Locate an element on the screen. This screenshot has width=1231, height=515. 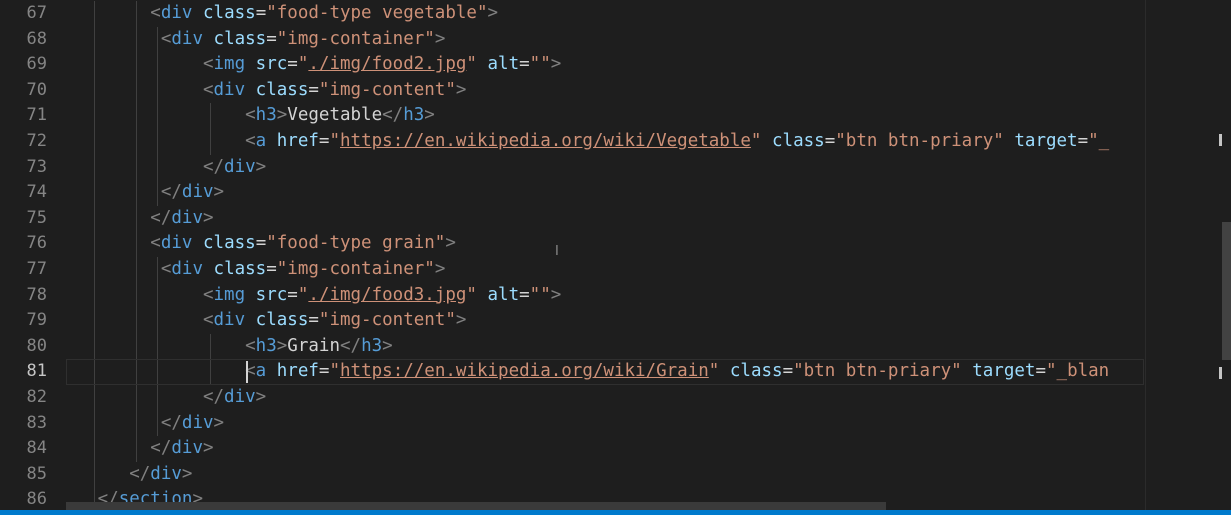
code-line: <h3>Vegetable</h3> is located at coordinates (605, 116).